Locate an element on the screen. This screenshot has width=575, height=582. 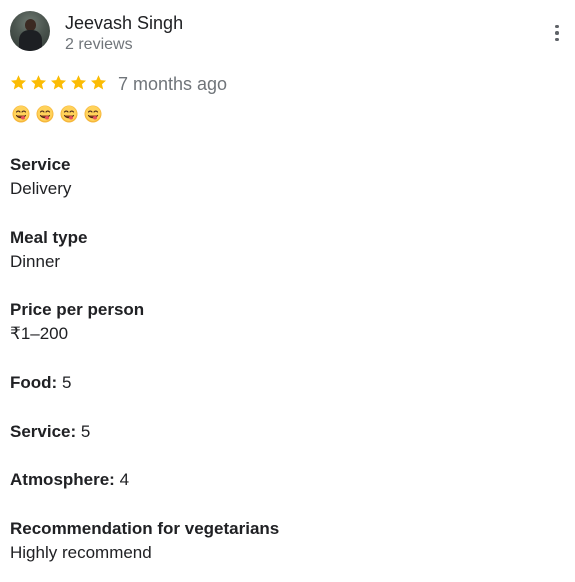
author-name: Jeevash Singh is located at coordinates (124, 23).